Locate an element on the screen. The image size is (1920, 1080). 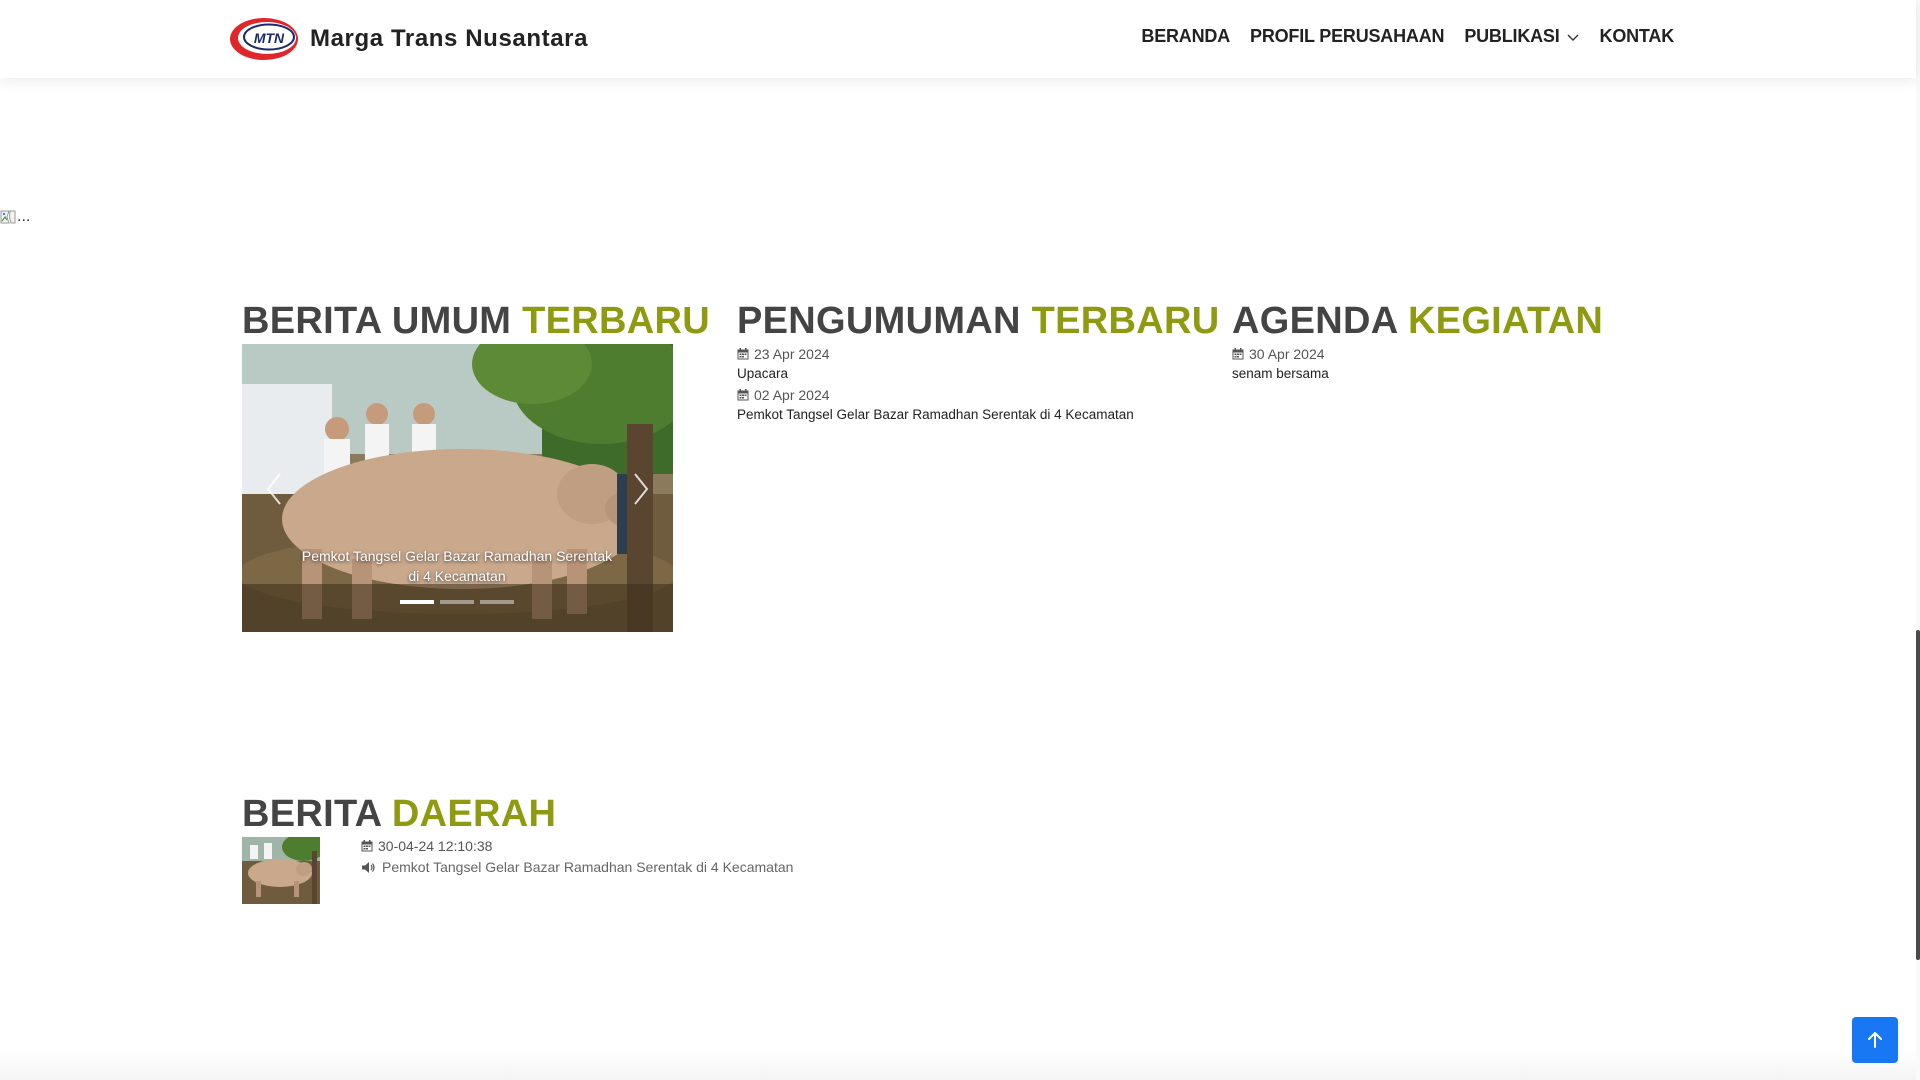
agenda-heading: AGENDA KEGIATAN is located at coordinates (1418, 321).